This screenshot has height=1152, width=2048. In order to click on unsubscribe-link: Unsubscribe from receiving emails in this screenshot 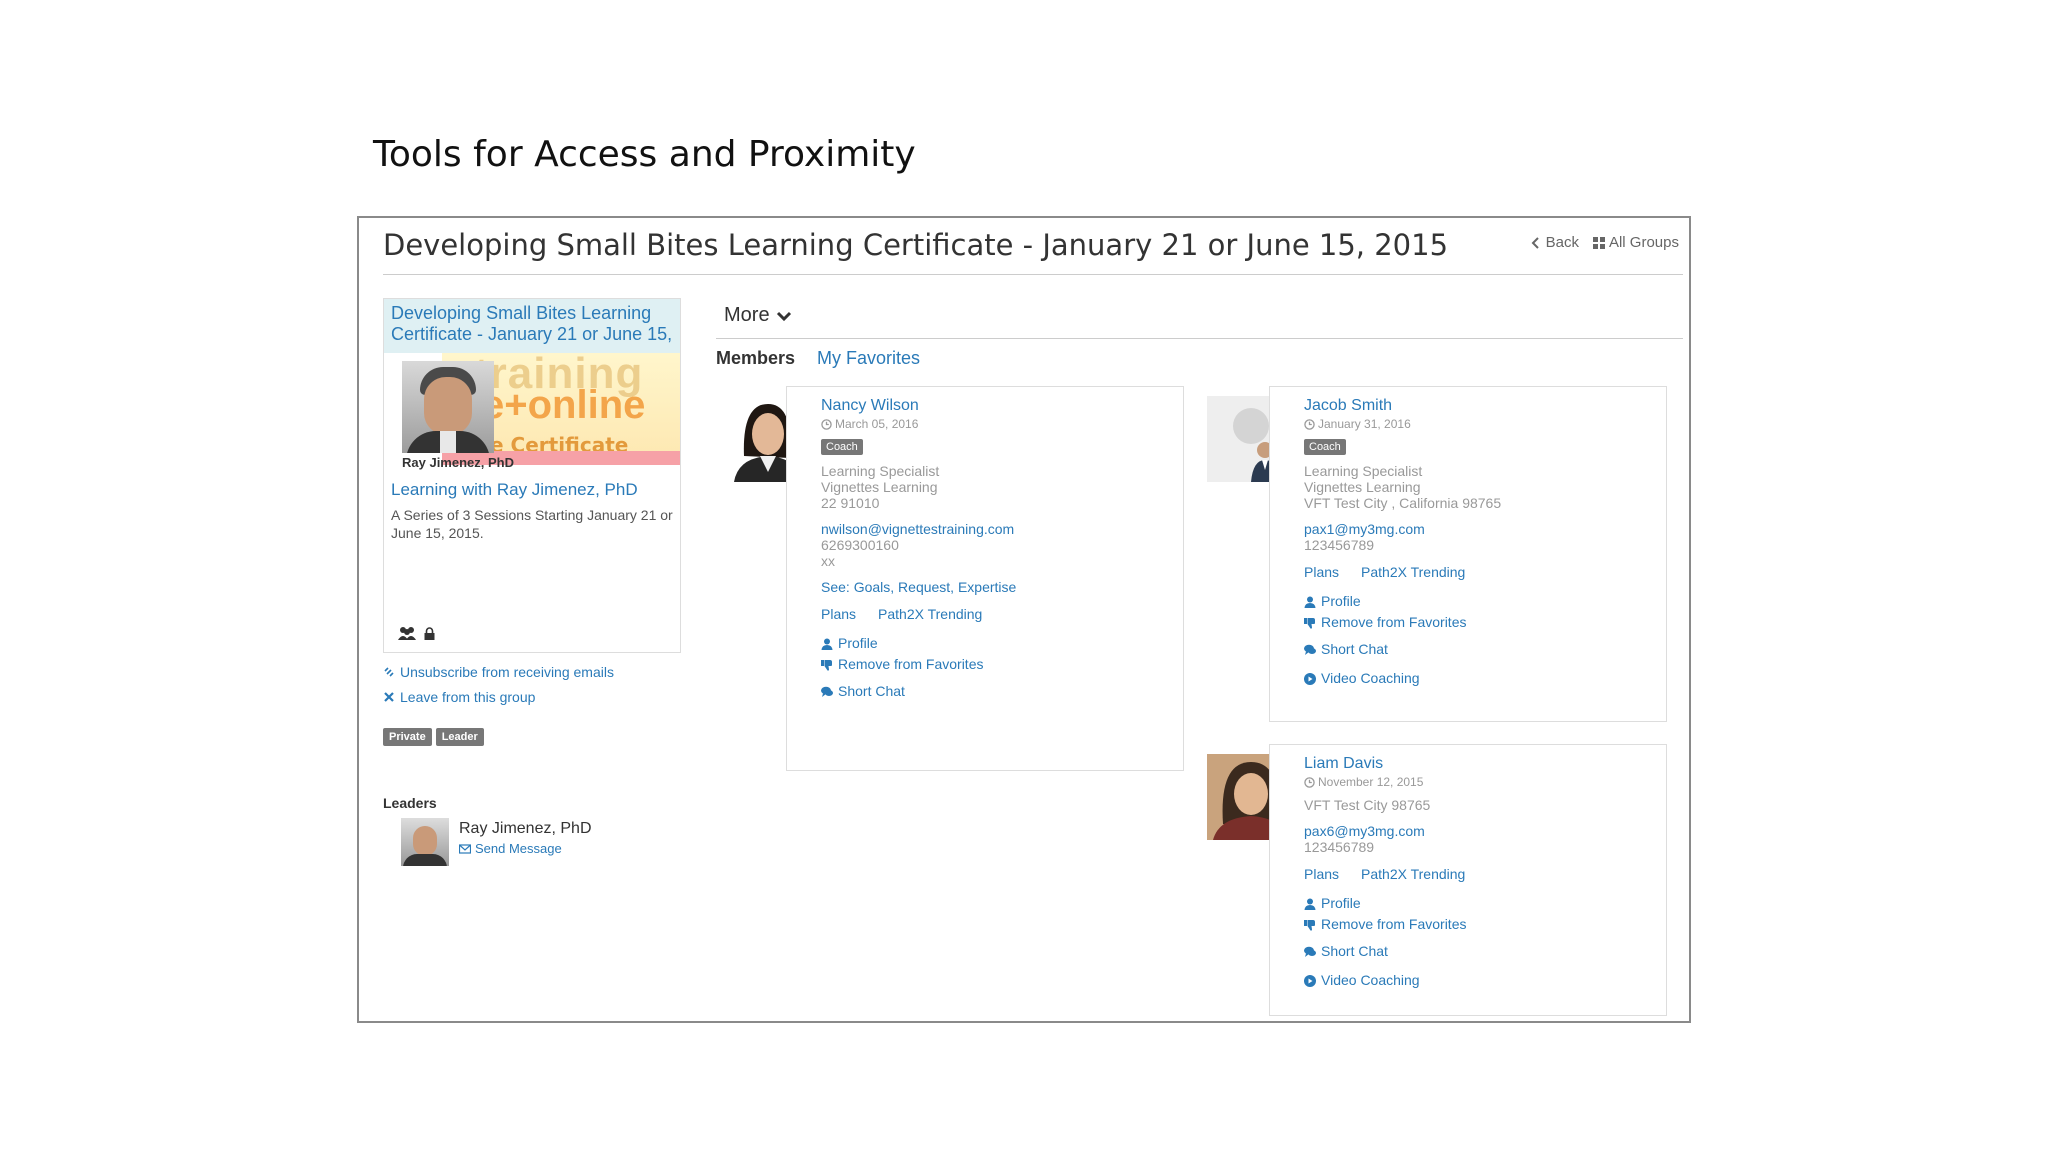, I will do `click(498, 672)`.